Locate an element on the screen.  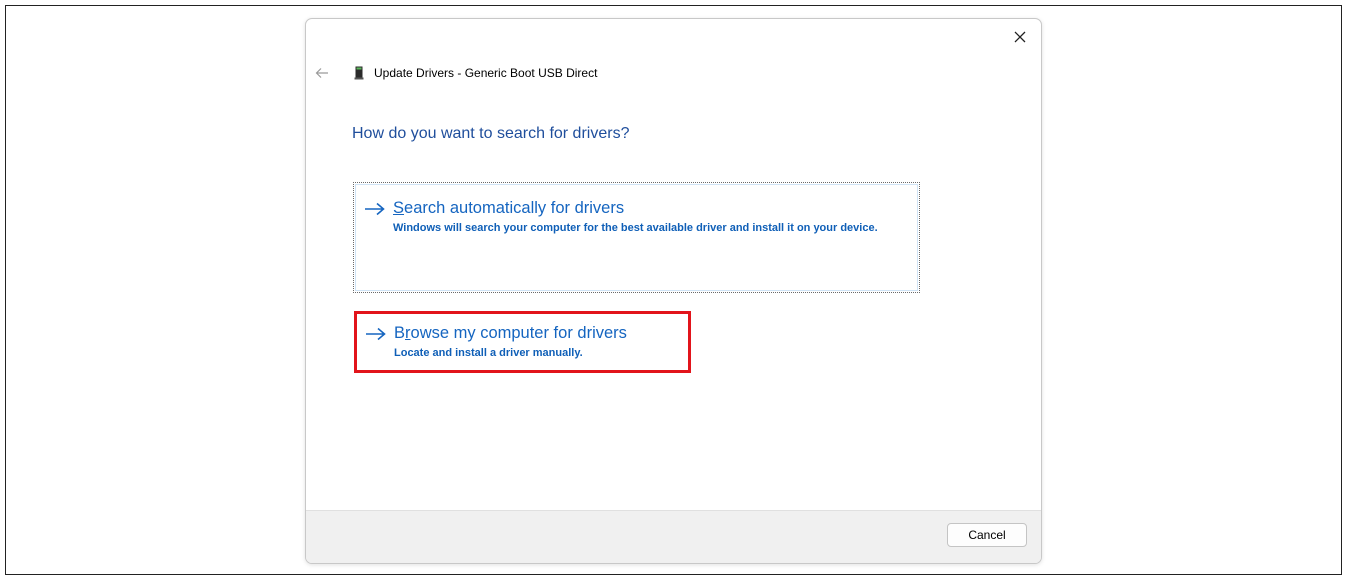
search-automatically-title: Search automatically for drivers is located at coordinates (508, 208).